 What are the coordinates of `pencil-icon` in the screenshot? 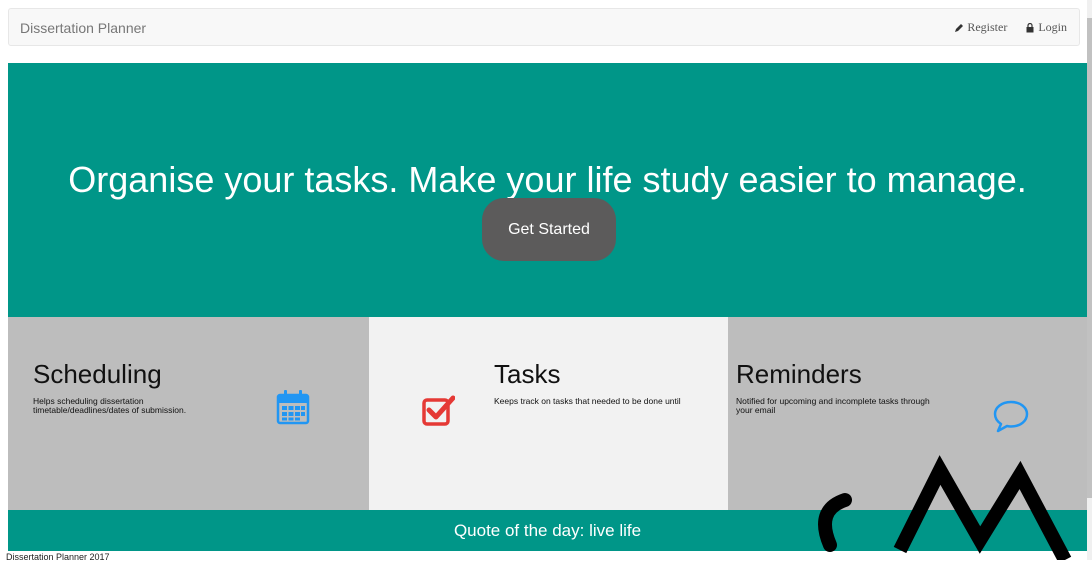 It's located at (959, 27).